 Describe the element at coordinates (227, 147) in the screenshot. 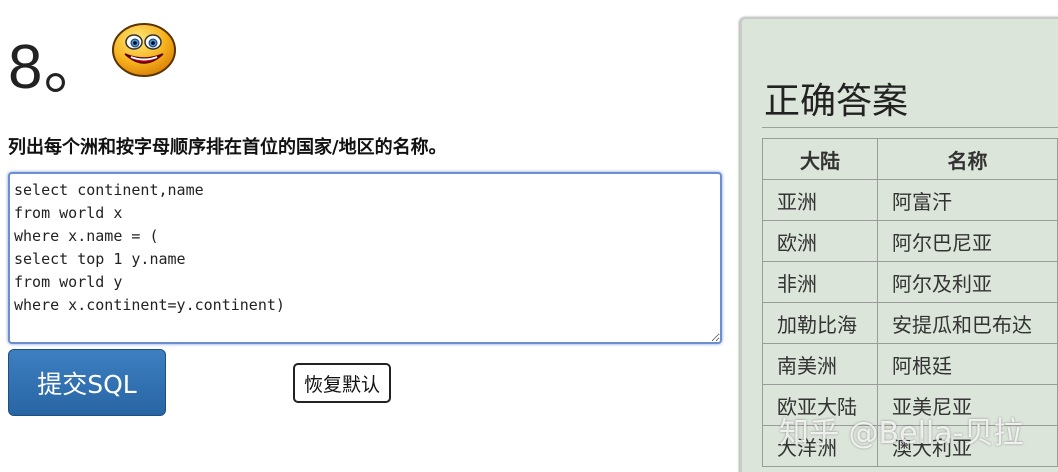

I see `question-text: 列出每个洲和按字母顺序排在首位的国家/地区的名称。` at that location.